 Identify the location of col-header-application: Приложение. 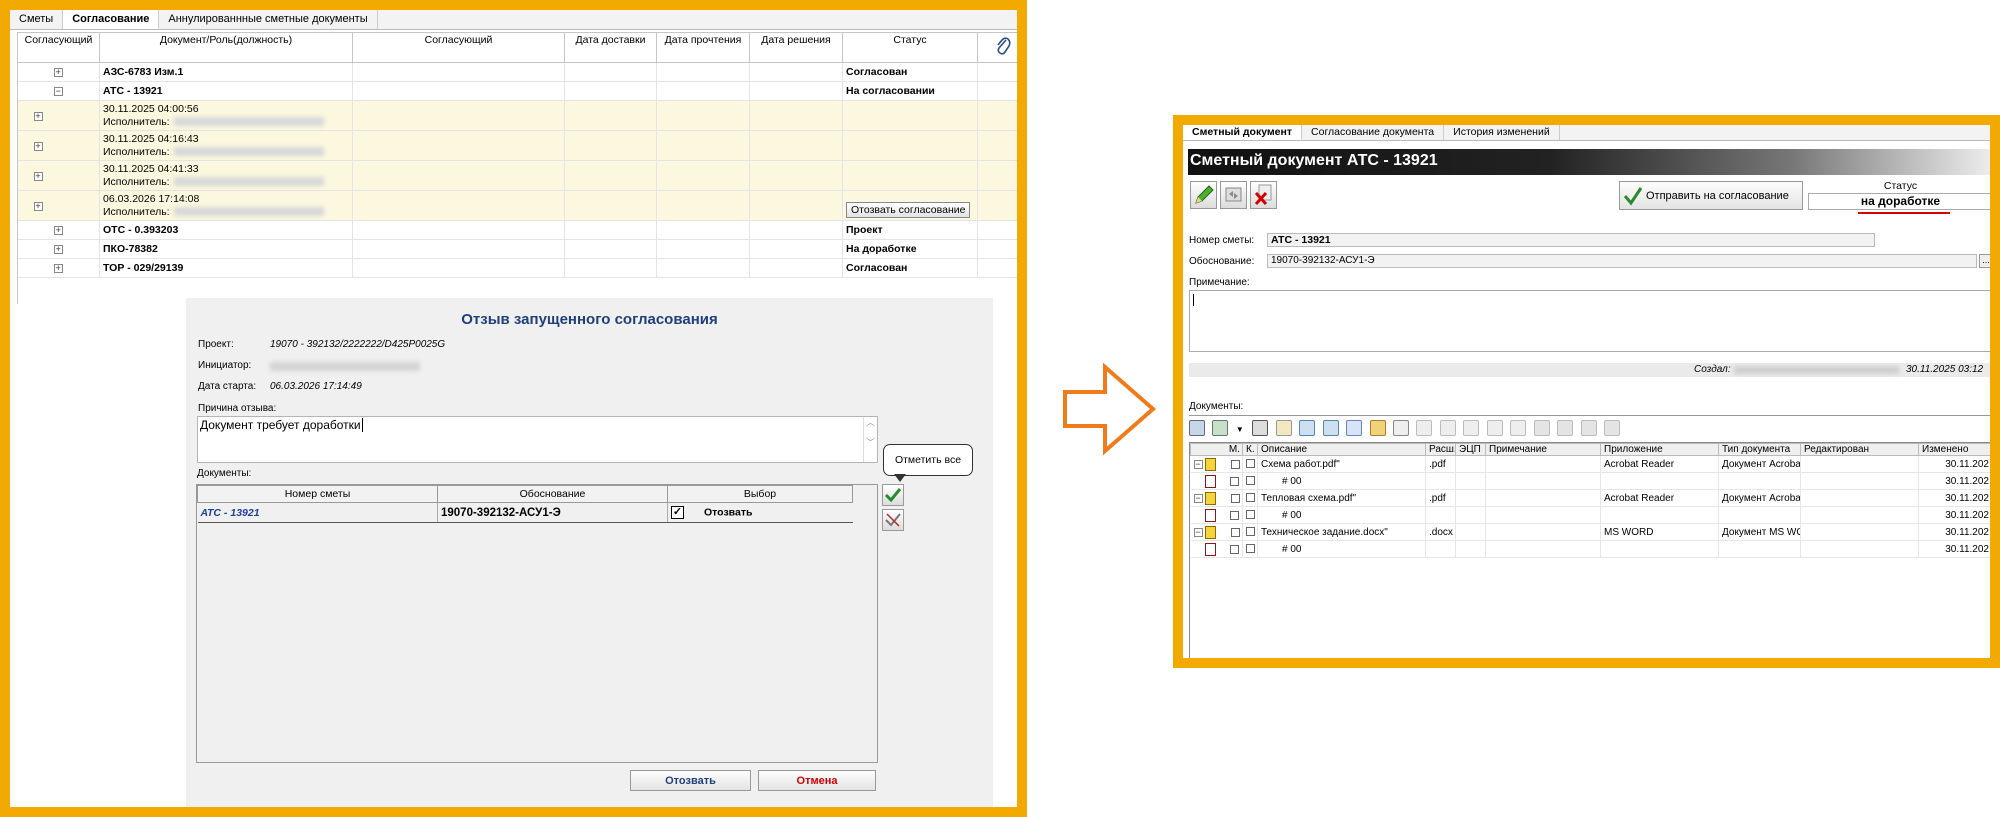
(1659, 449).